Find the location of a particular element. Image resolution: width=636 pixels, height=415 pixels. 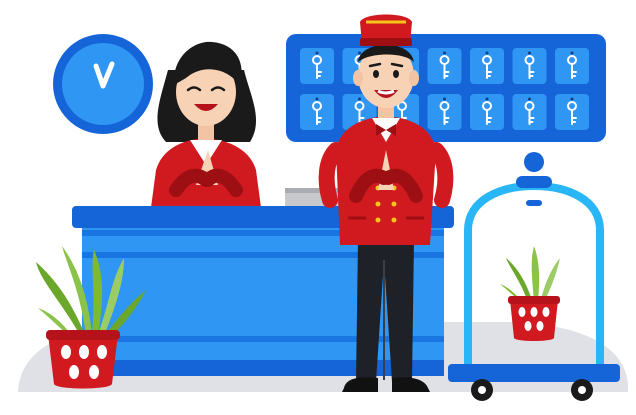

clock-icon is located at coordinates (103, 84).